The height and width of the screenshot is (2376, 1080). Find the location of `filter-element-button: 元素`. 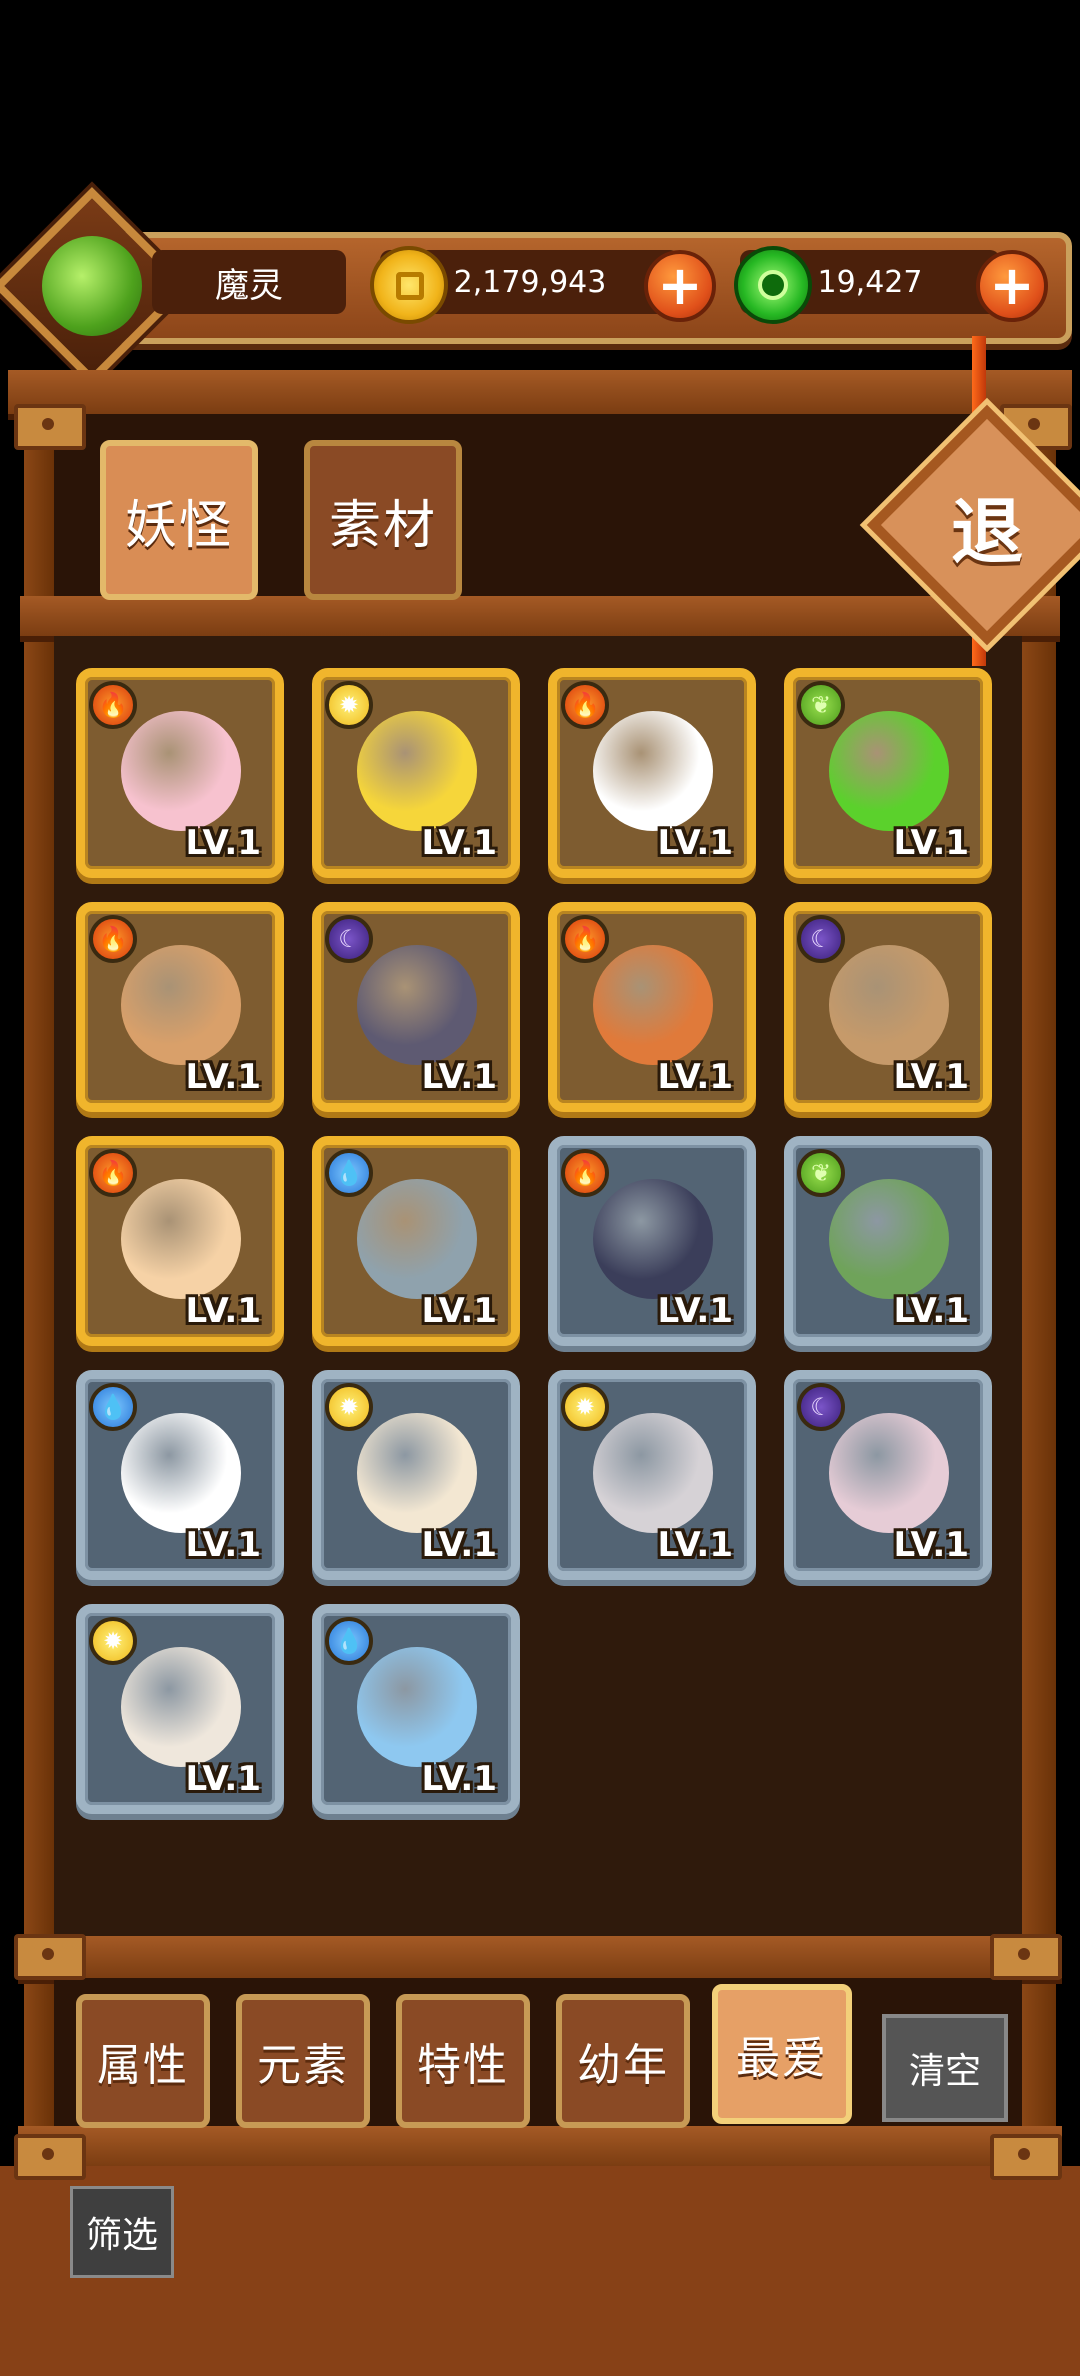

filter-element-button: 元素 is located at coordinates (303, 2061).